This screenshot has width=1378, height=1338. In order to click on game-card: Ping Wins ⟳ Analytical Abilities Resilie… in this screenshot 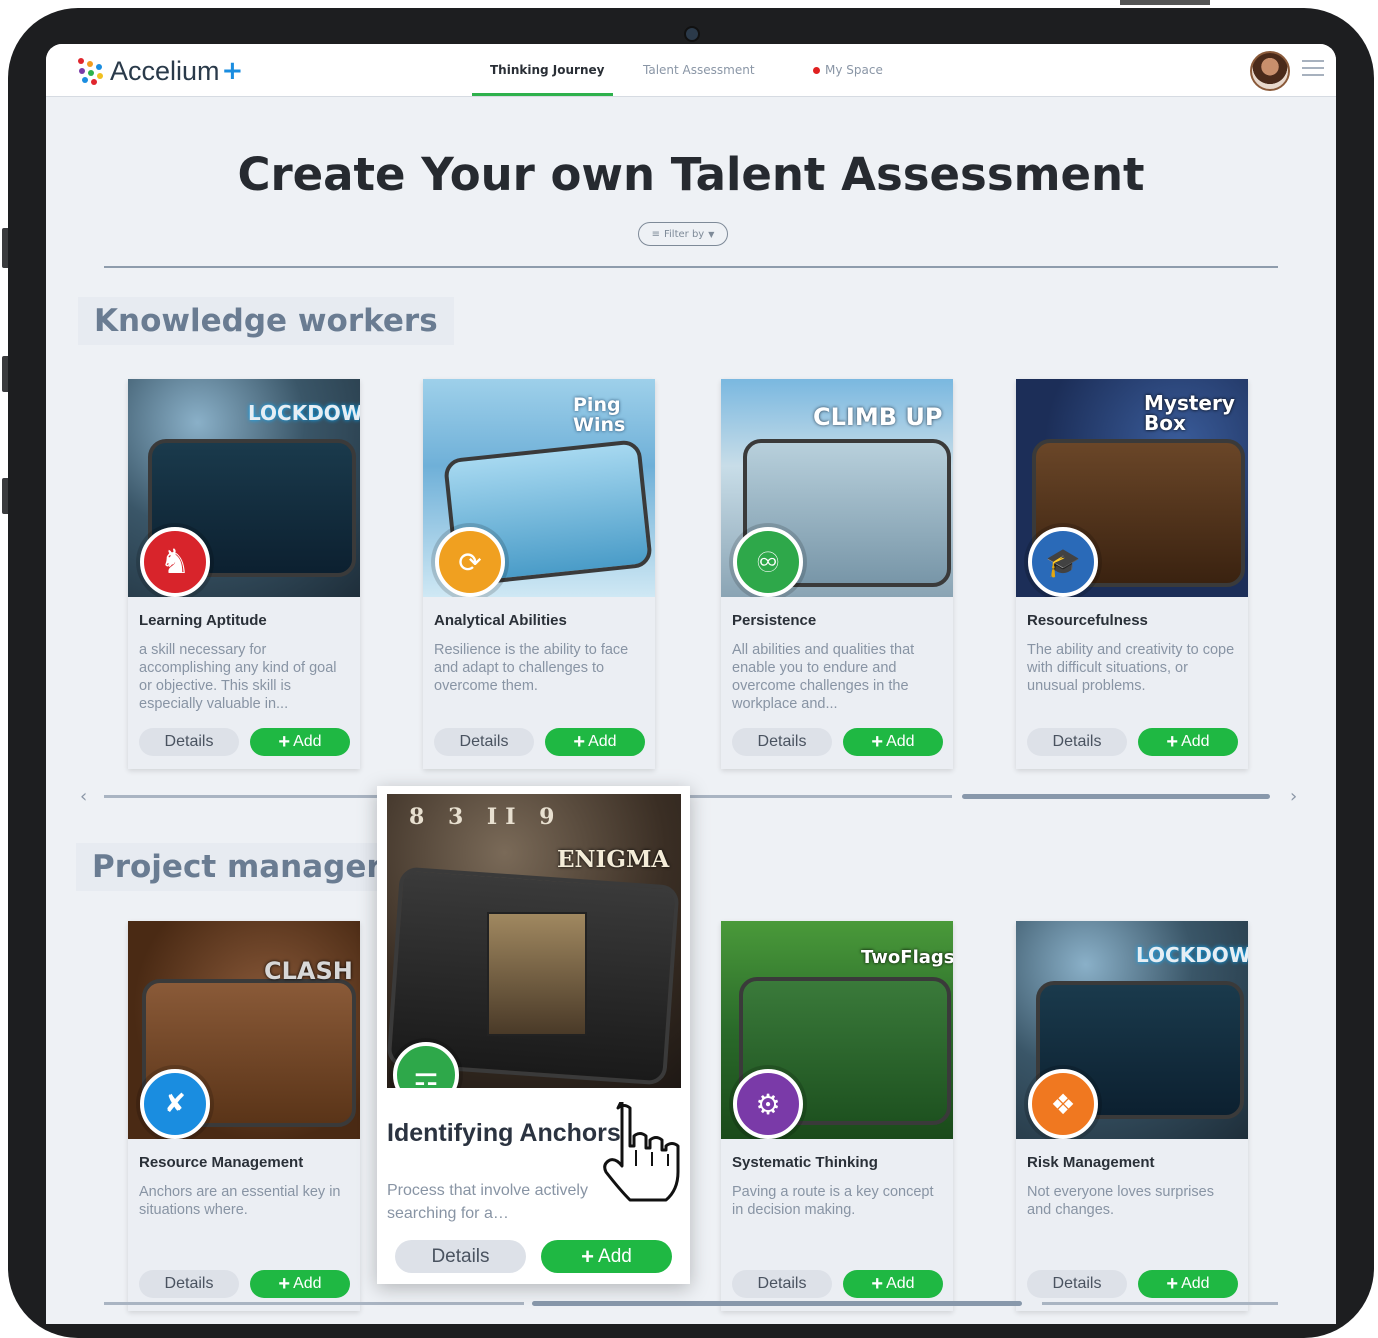, I will do `click(539, 574)`.